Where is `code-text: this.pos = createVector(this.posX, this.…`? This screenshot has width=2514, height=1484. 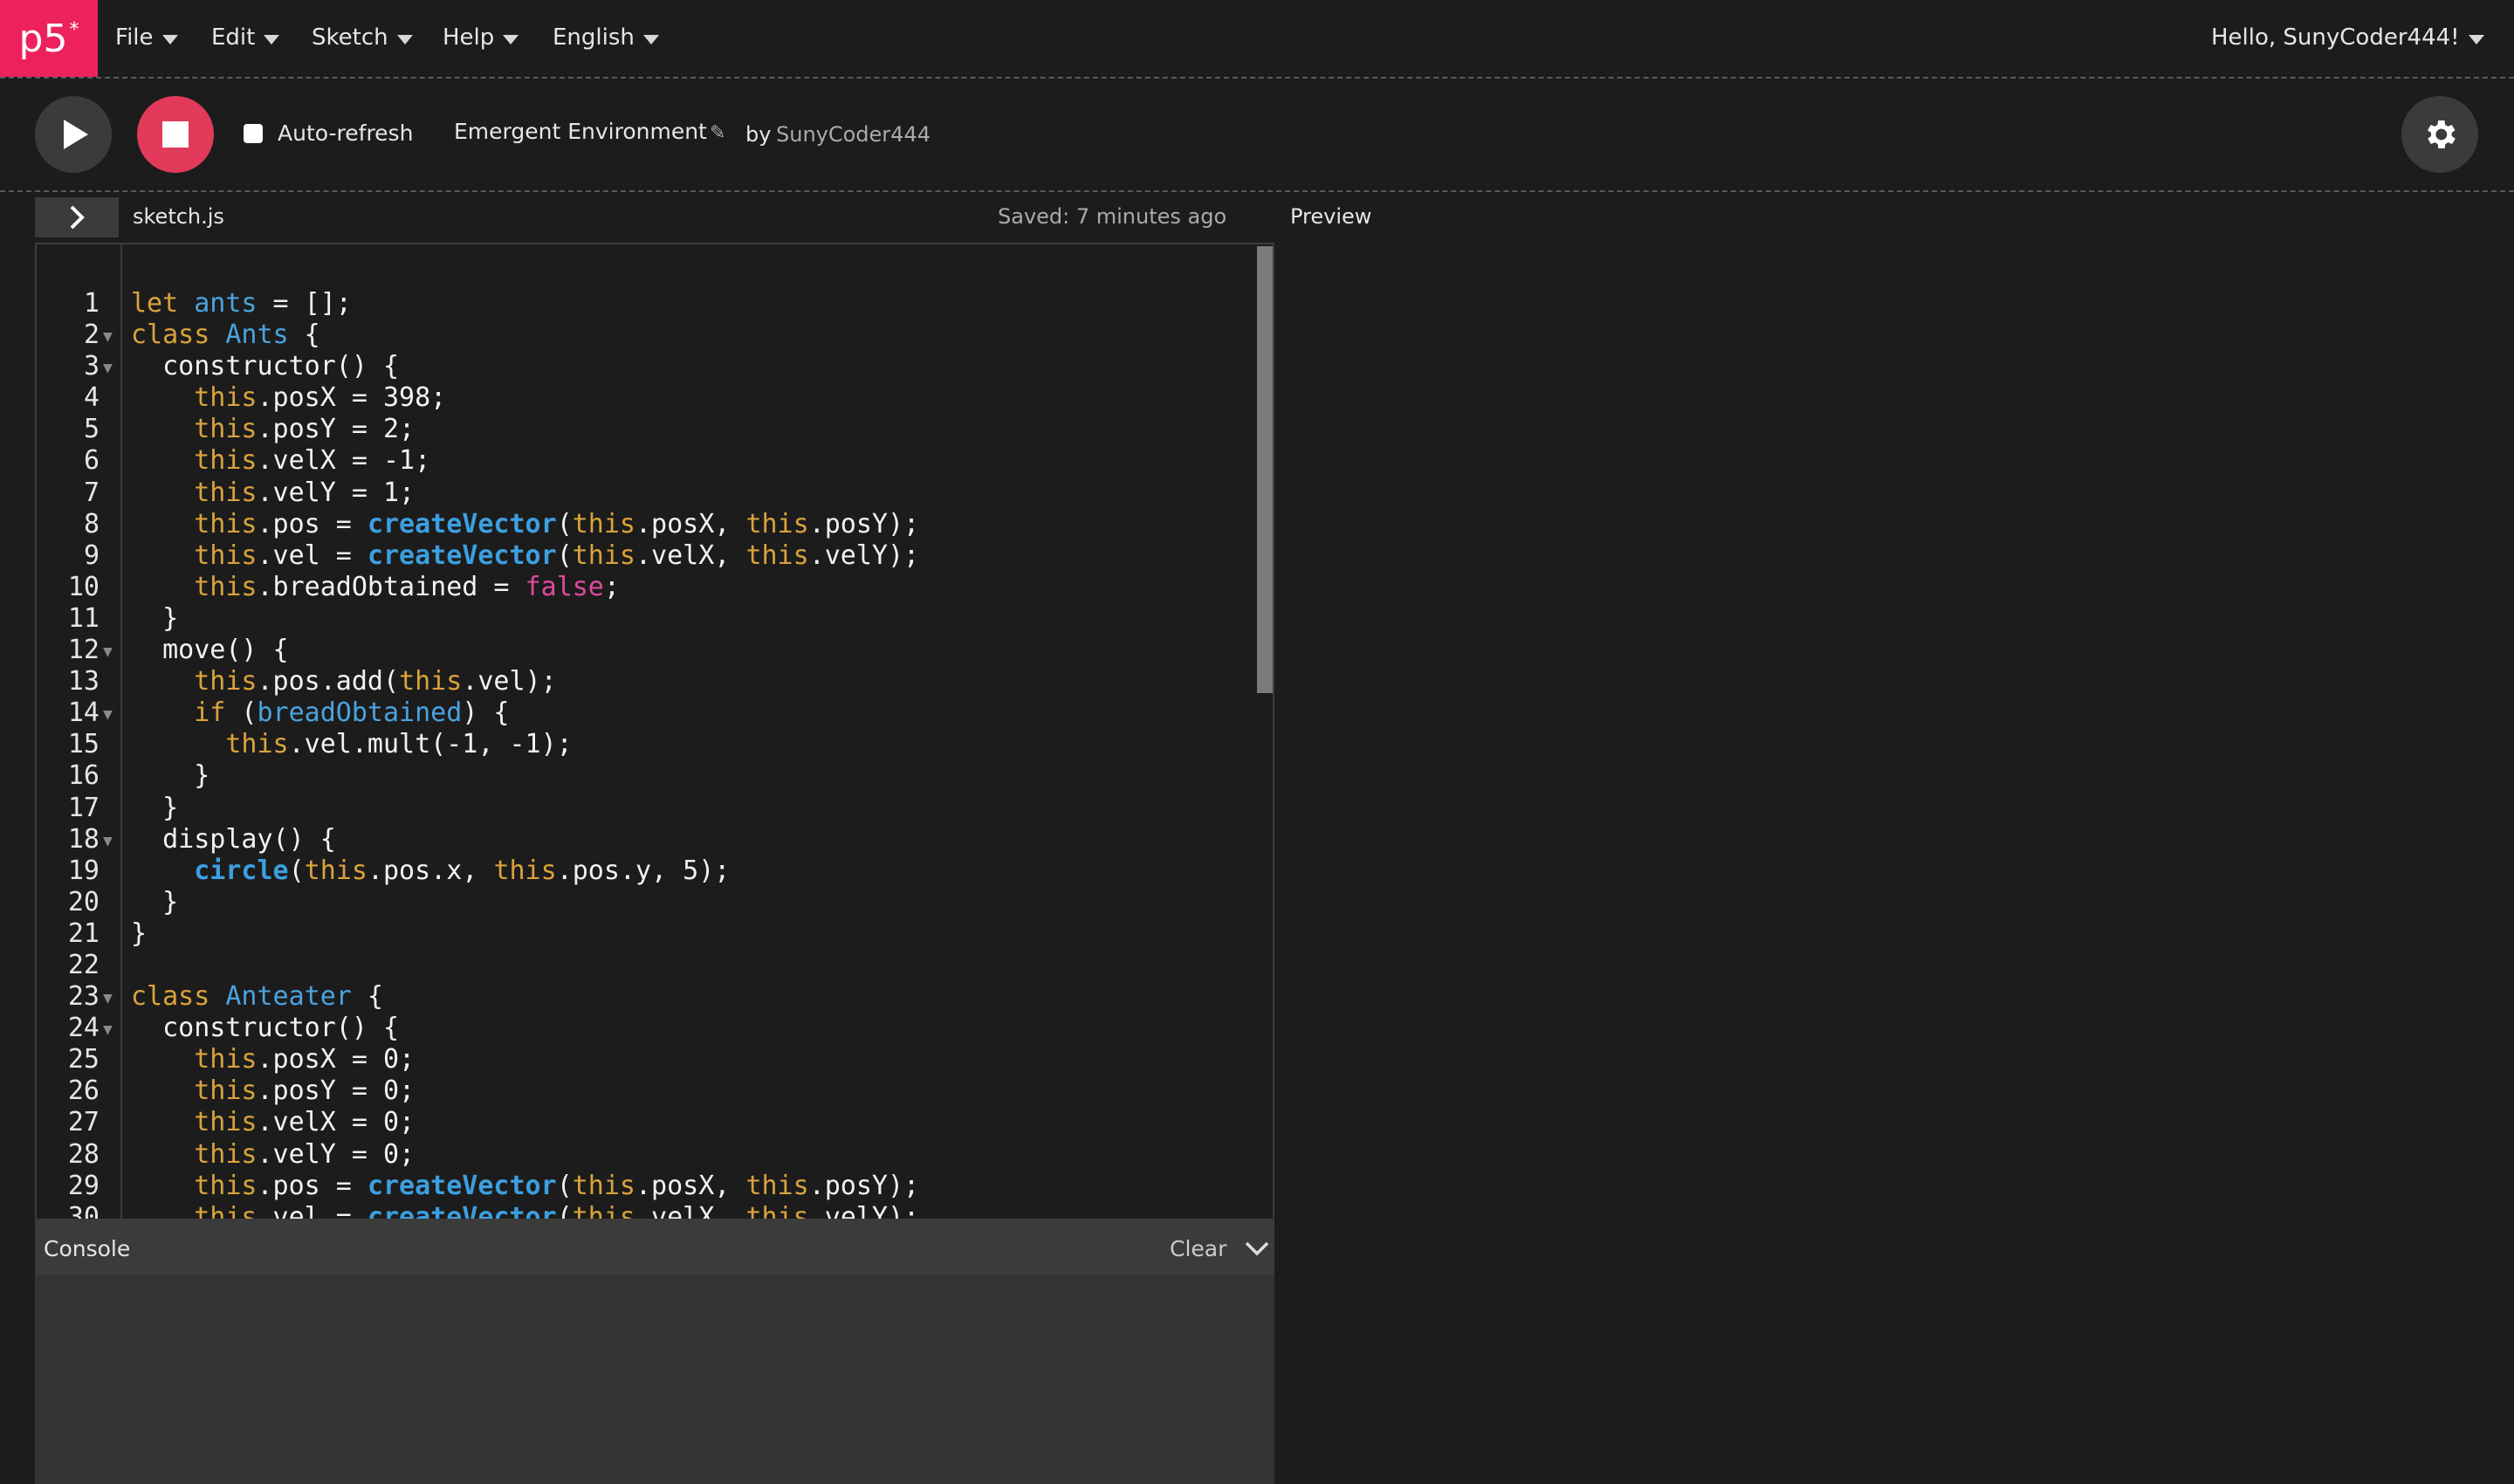 code-text: this.pos = createVector(this.posX, this.… is located at coordinates (557, 523).